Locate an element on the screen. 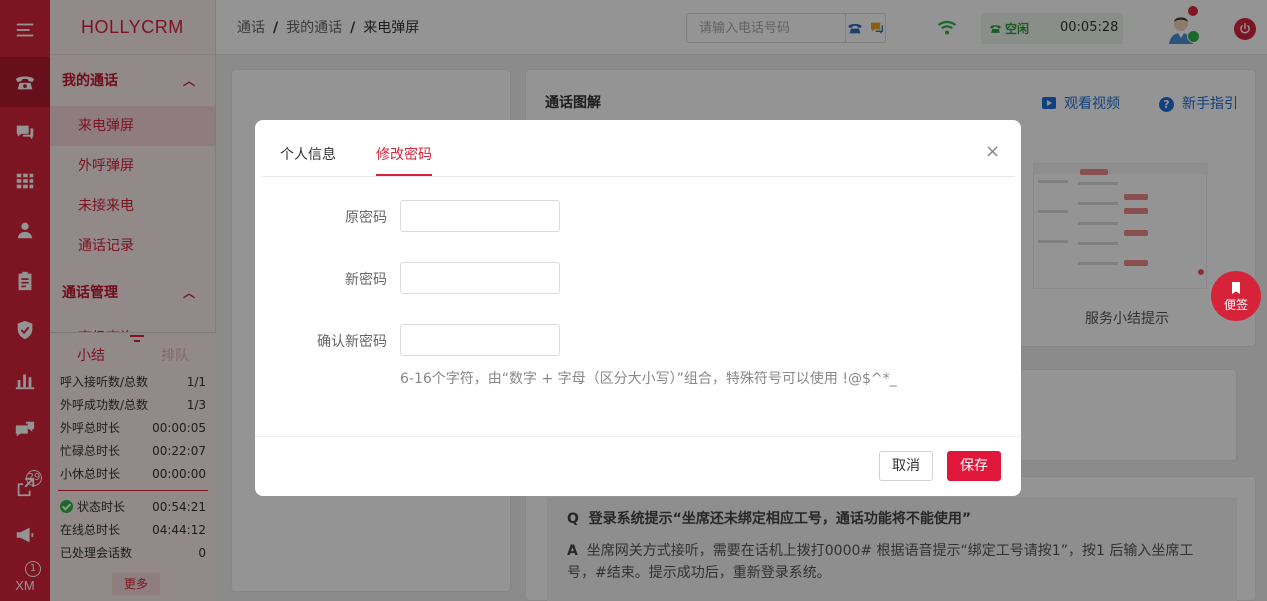 This screenshot has width=1267, height=601. dialog-tabs: 个人信息 修改密码 is located at coordinates (638, 148).